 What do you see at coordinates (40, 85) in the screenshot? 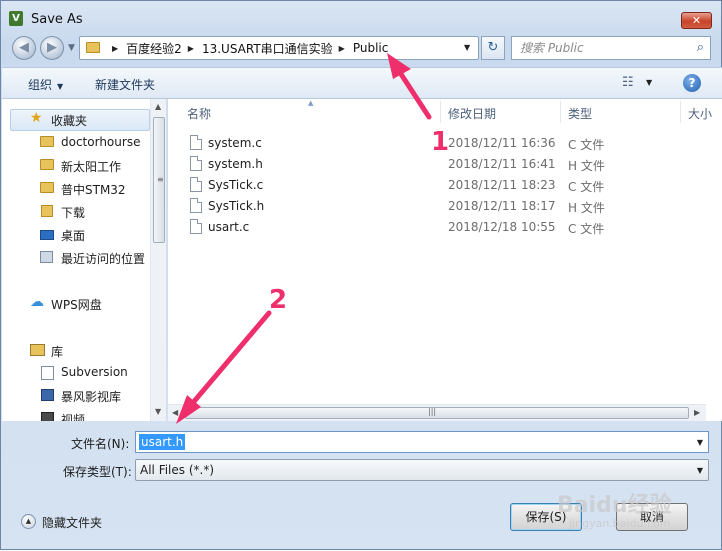
I see `organize-label: 组织` at bounding box center [40, 85].